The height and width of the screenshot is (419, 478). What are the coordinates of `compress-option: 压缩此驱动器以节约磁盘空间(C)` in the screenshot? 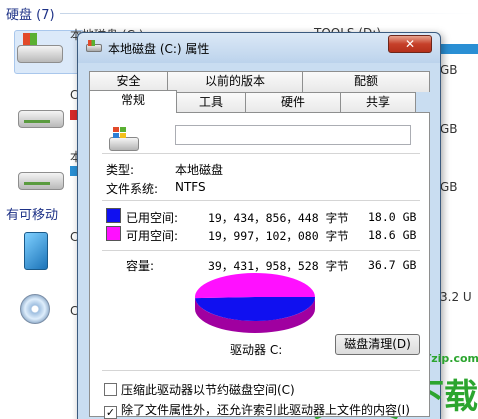 It's located at (199, 389).